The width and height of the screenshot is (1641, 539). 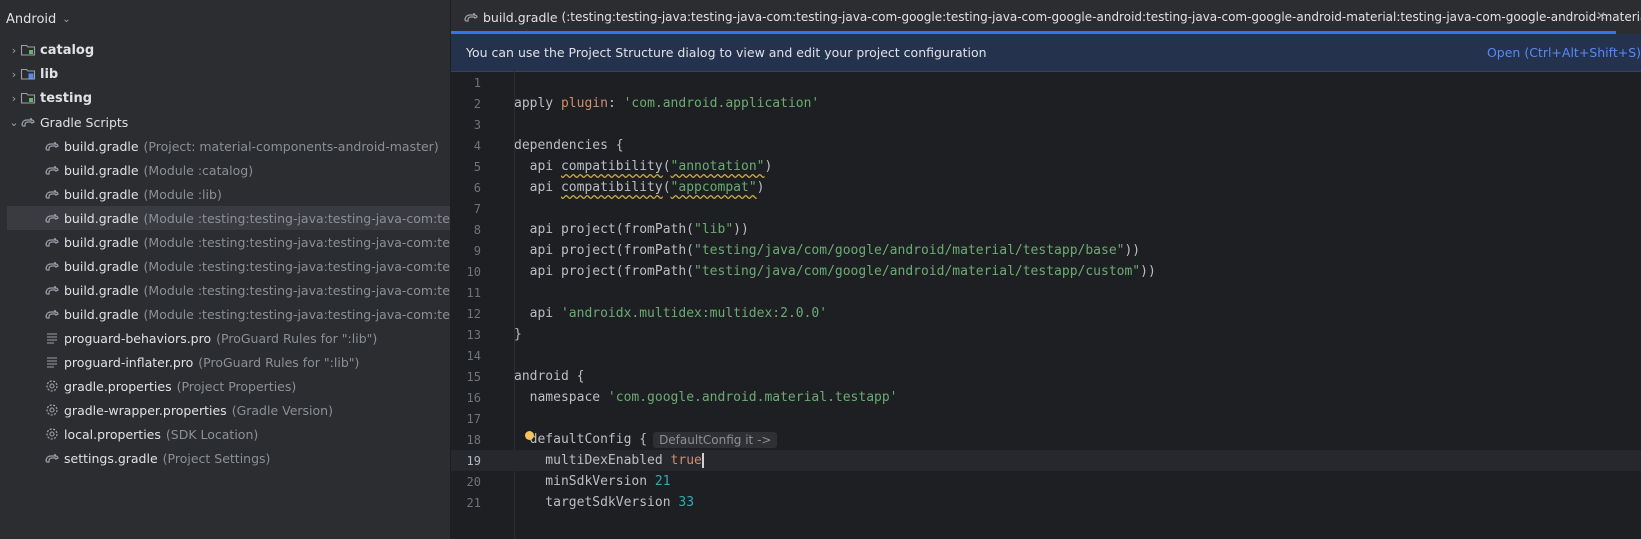 What do you see at coordinates (1046, 145) in the screenshot?
I see `code-line: 4 dependencies {` at bounding box center [1046, 145].